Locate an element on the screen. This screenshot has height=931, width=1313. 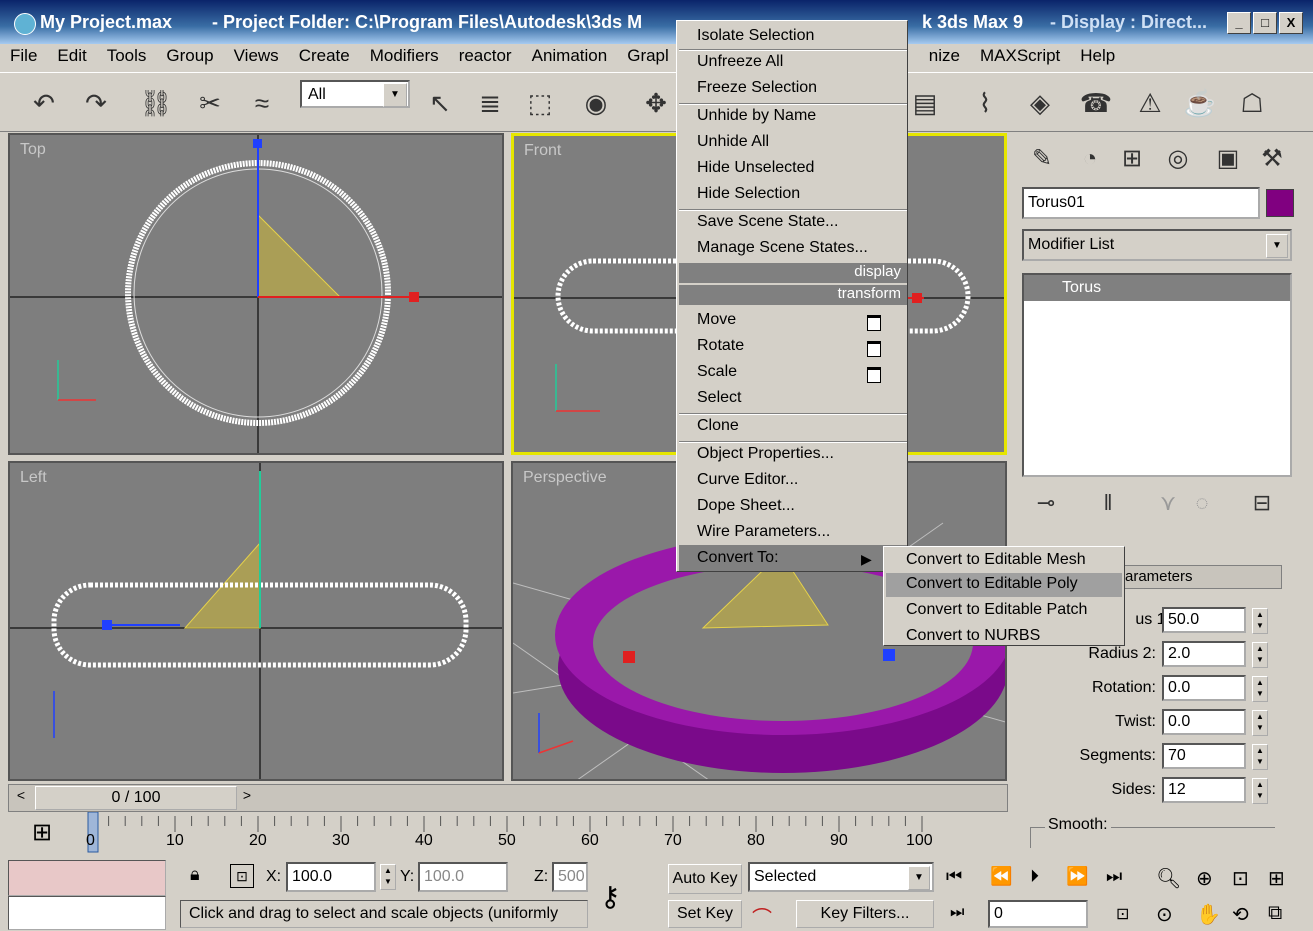
param-segments-field: 70 is located at coordinates (1204, 756).